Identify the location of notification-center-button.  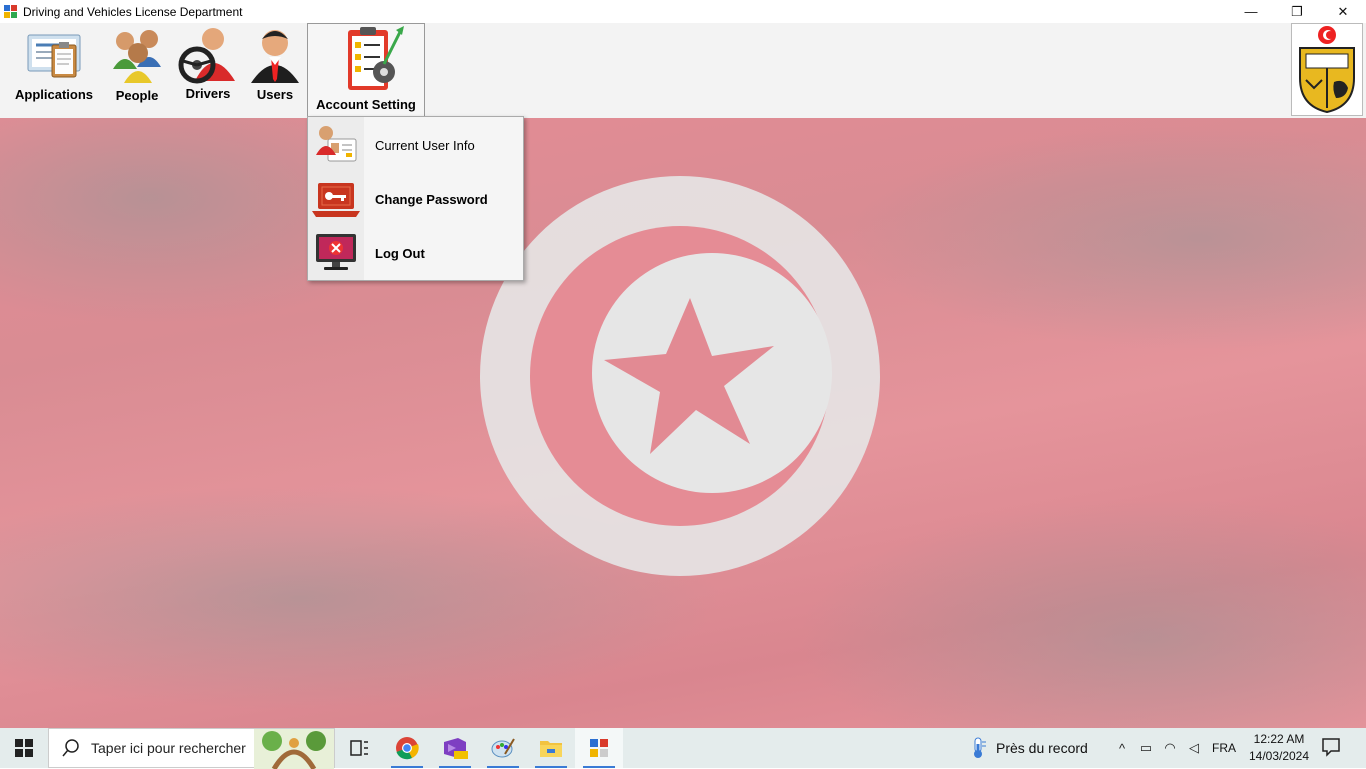
(1332, 748).